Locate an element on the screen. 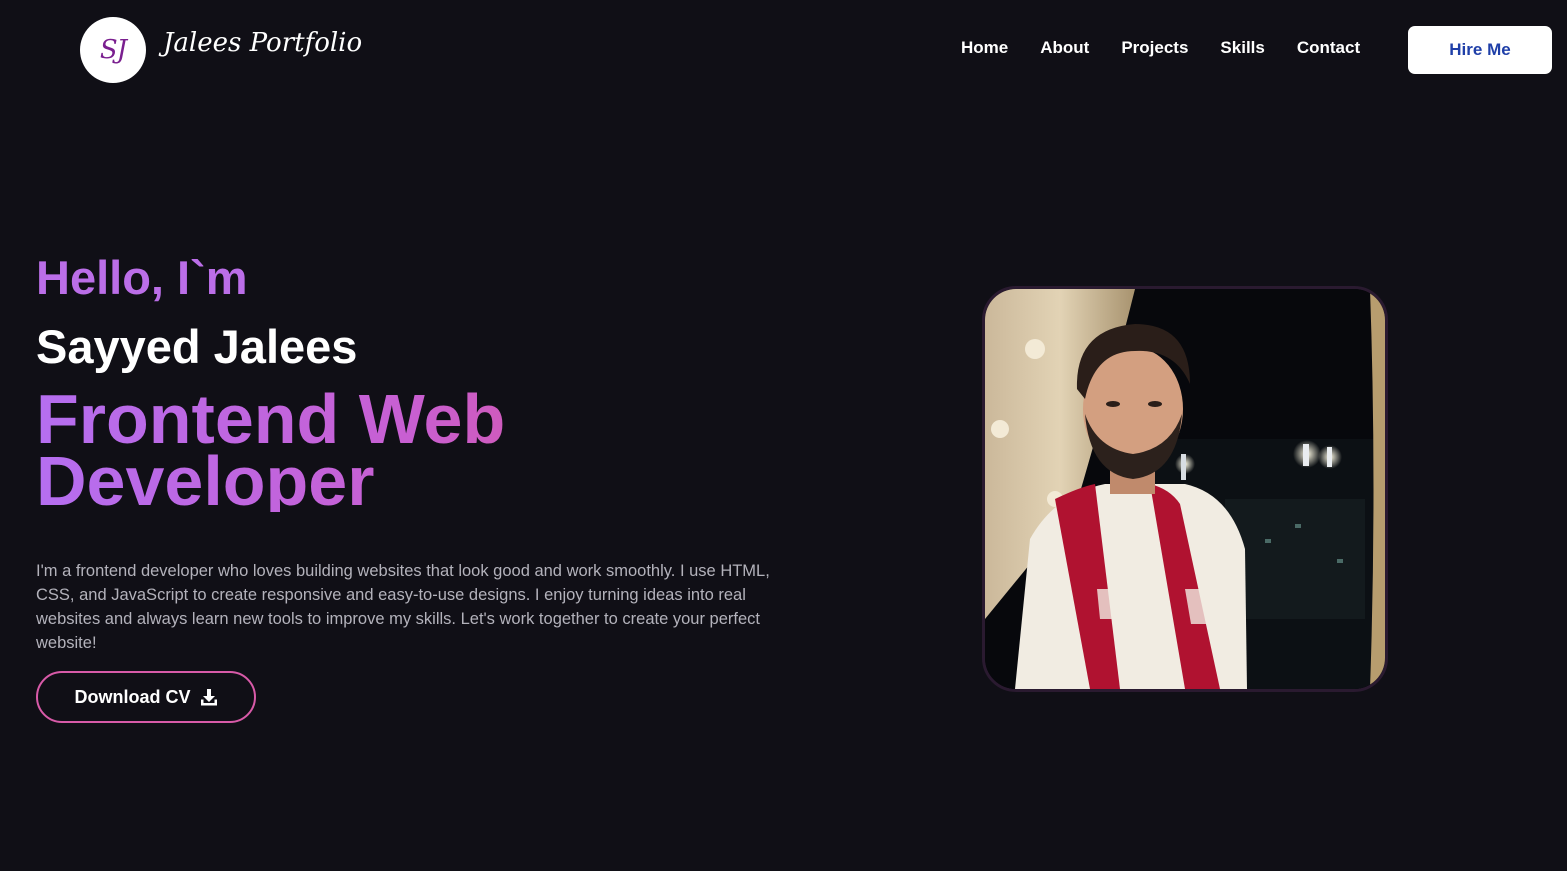 The height and width of the screenshot is (871, 1567). nav-link-contact: Contact is located at coordinates (1328, 48).